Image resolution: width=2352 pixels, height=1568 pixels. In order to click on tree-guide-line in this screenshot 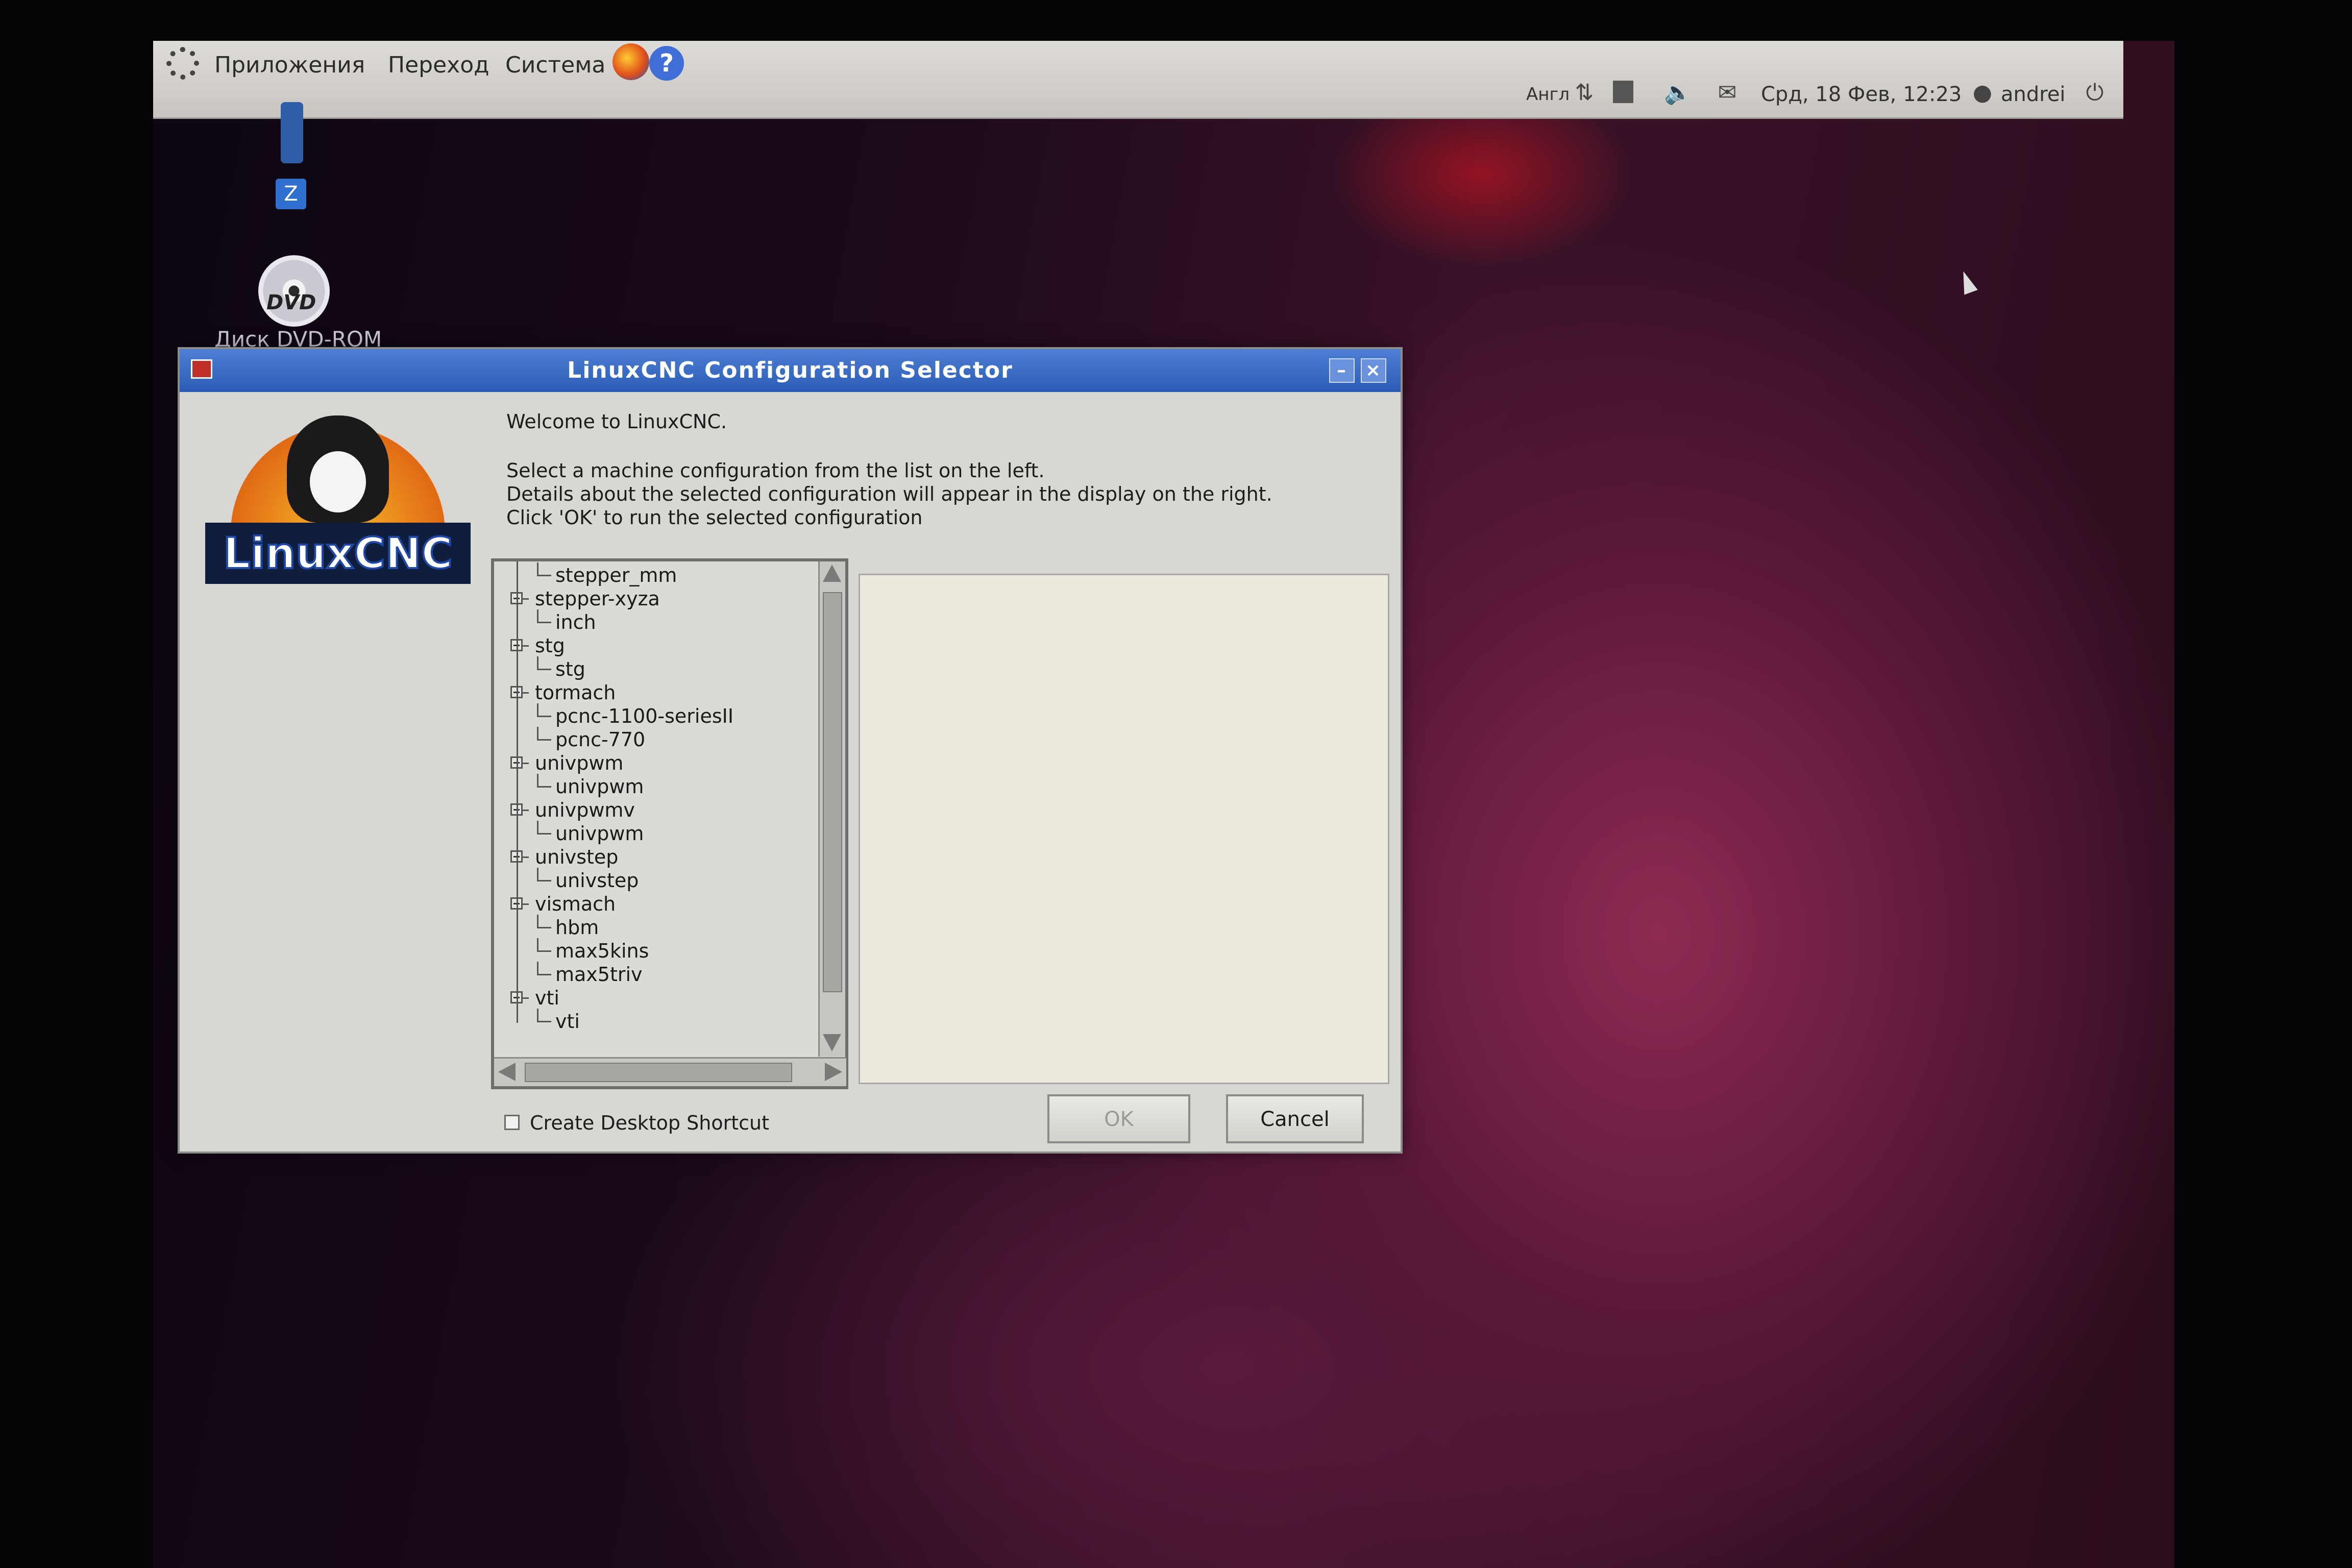, I will do `click(517, 792)`.